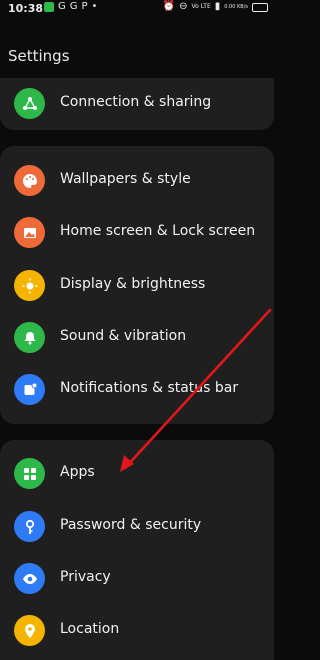 The height and width of the screenshot is (660, 320). I want to click on alarm-icon: ⏰, so click(169, 6).